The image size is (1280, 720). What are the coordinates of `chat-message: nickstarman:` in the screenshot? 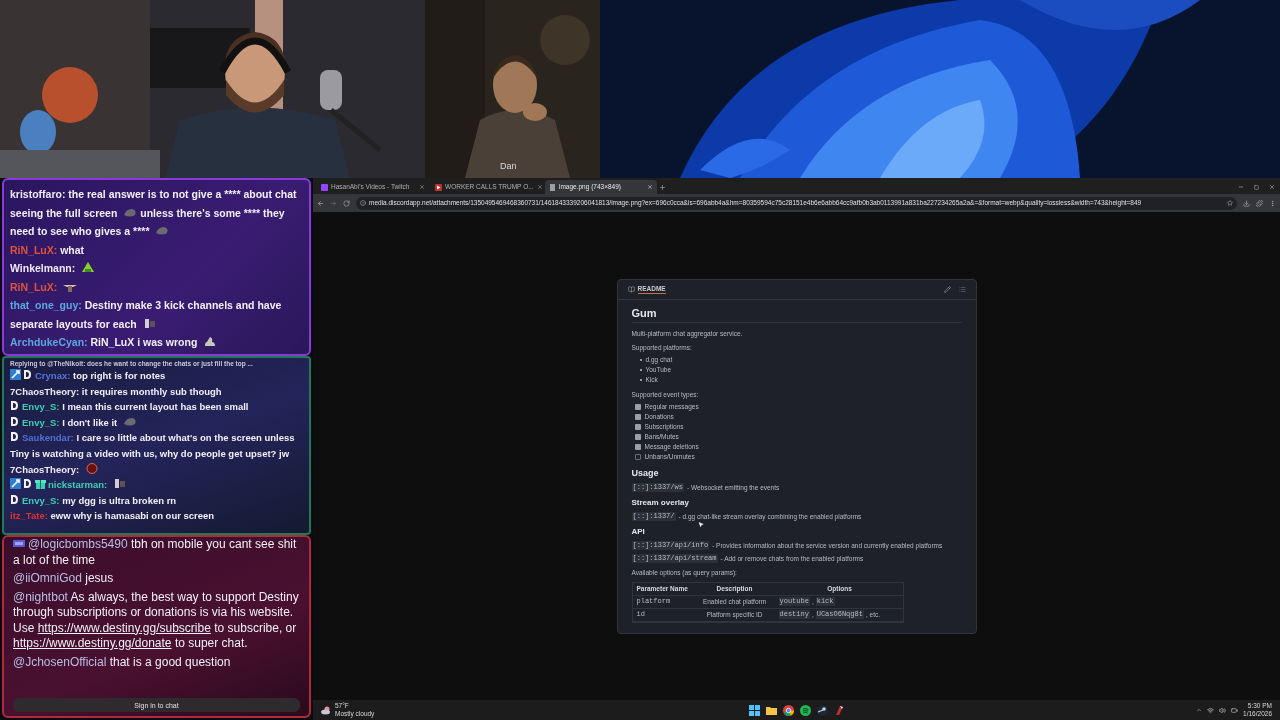 It's located at (156, 485).